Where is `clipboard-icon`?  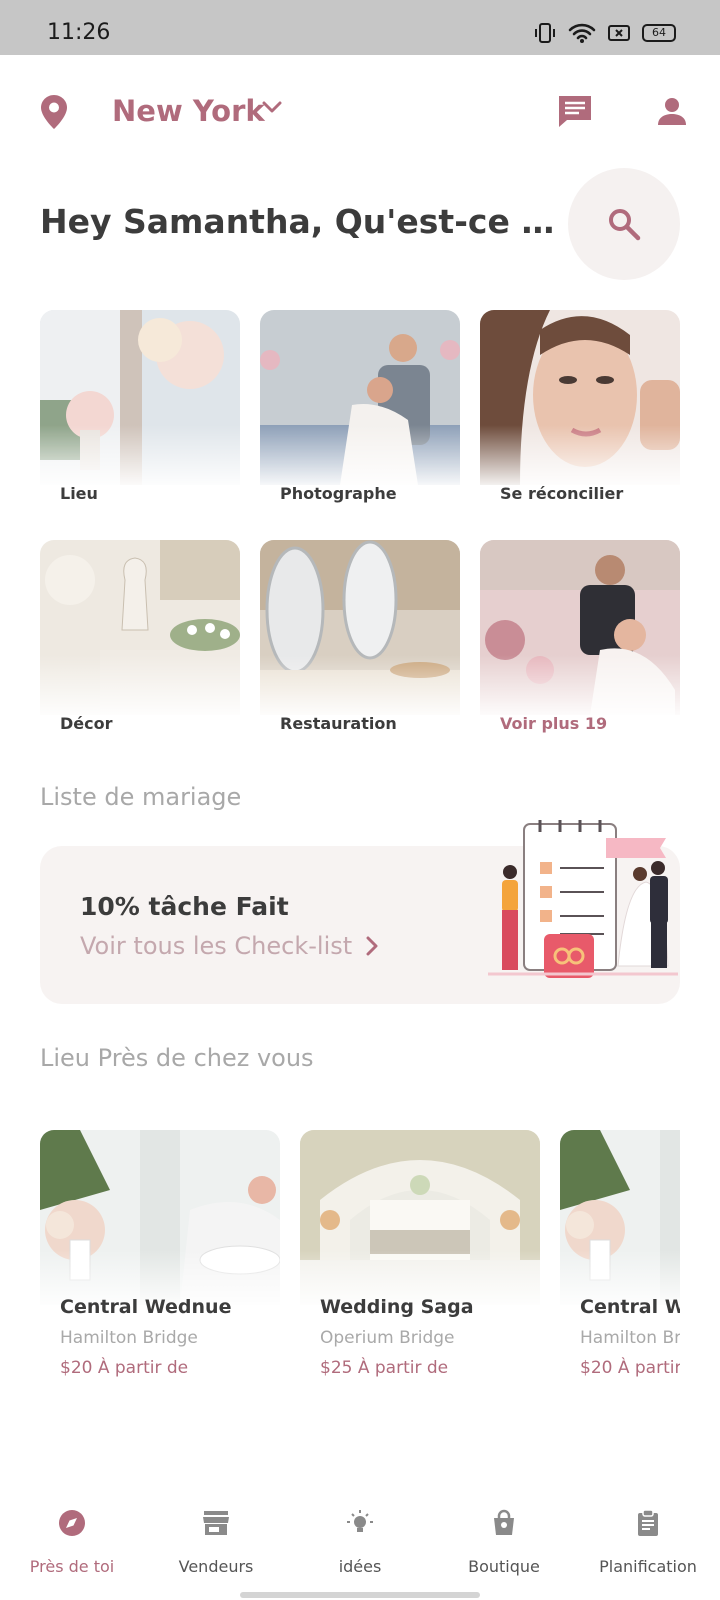 clipboard-icon is located at coordinates (648, 1522).